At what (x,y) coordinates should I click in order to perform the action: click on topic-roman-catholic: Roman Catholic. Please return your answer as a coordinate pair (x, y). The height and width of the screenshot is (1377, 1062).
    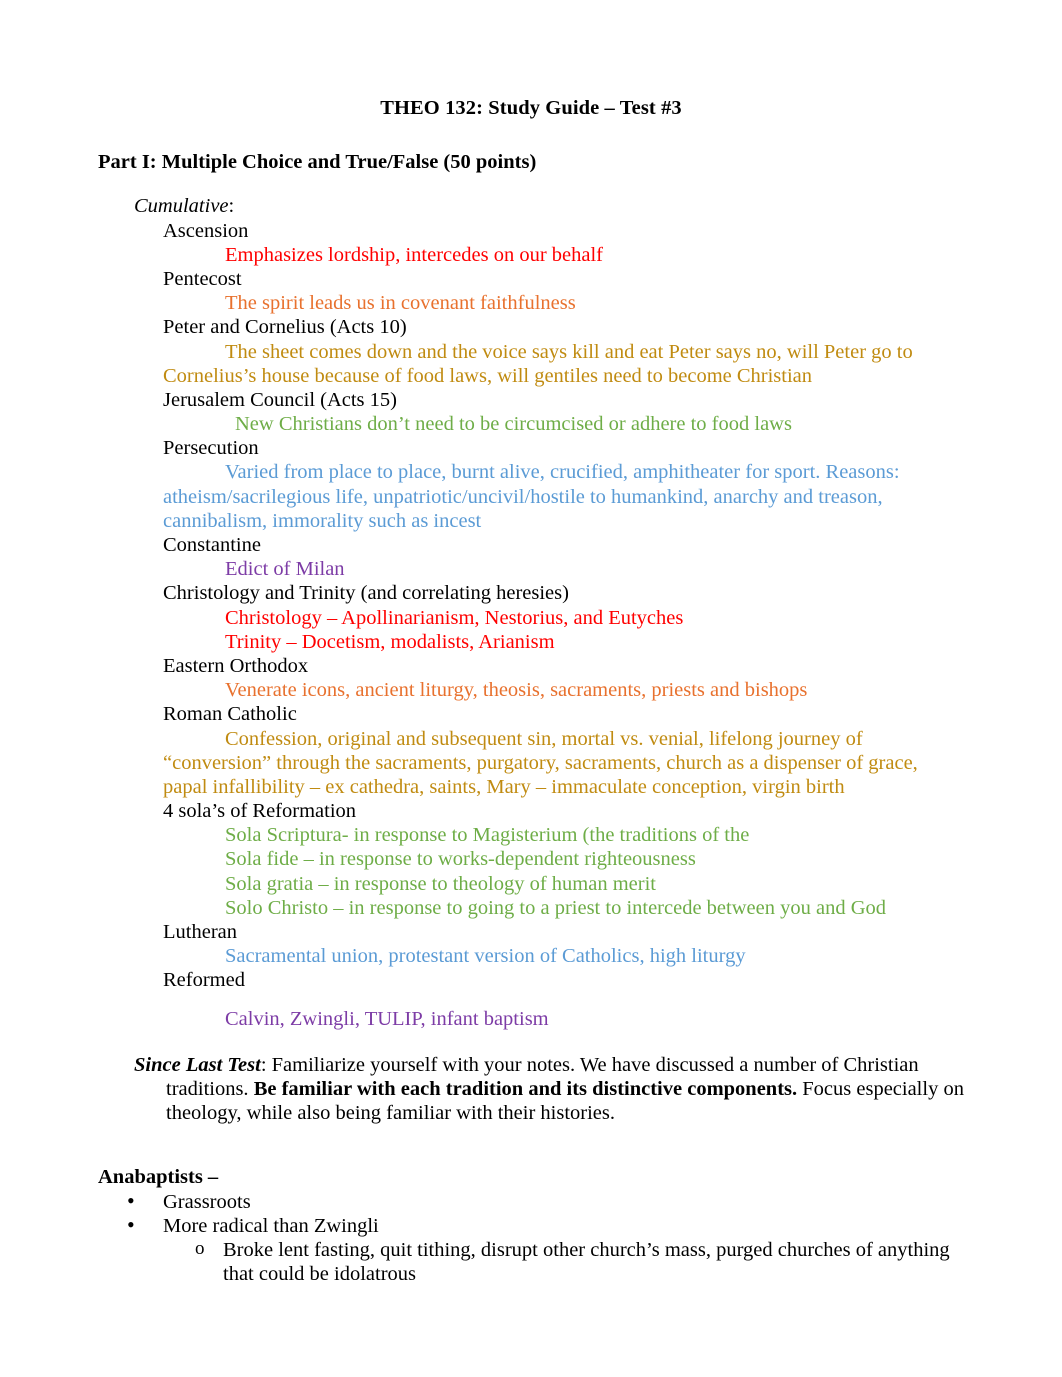
    Looking at the image, I should click on (230, 714).